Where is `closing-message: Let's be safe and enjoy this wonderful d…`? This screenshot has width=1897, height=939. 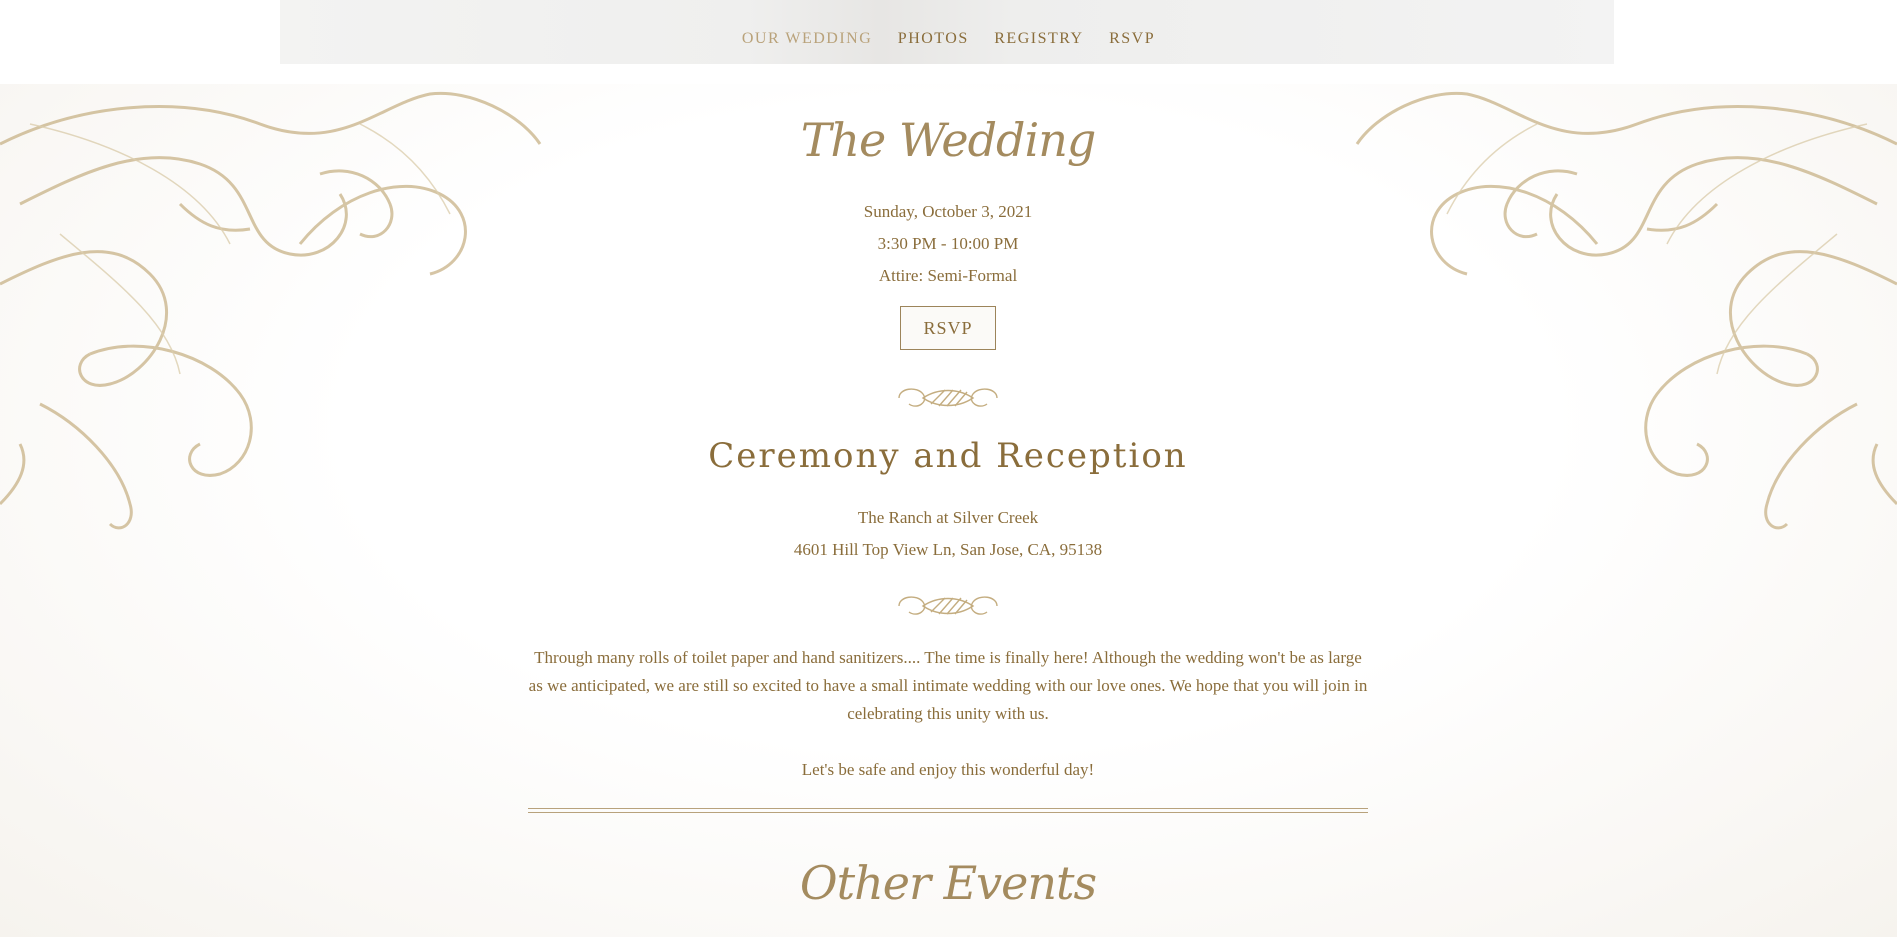
closing-message: Let's be safe and enjoy this wonderful d… is located at coordinates (948, 769).